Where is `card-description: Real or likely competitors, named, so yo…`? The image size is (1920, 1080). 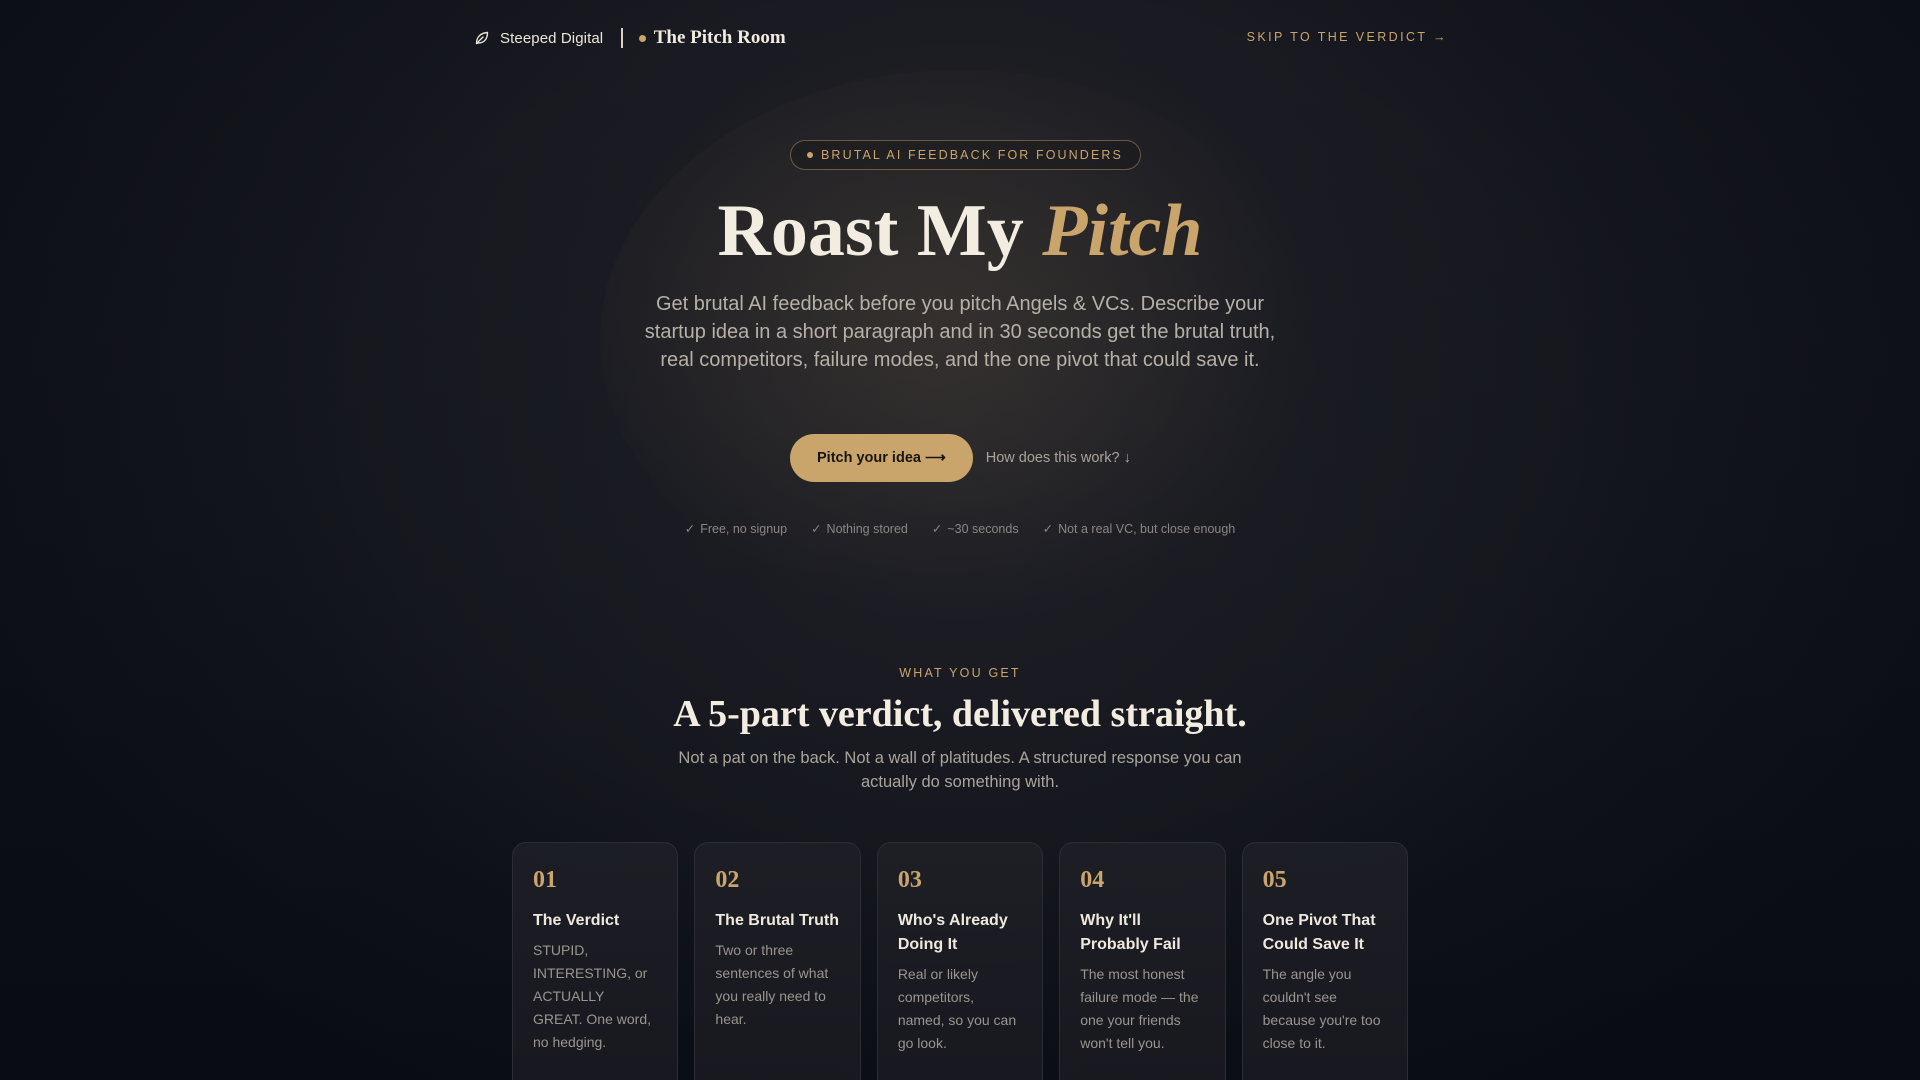 card-description: Real or likely competitors, named, so yo… is located at coordinates (957, 1008).